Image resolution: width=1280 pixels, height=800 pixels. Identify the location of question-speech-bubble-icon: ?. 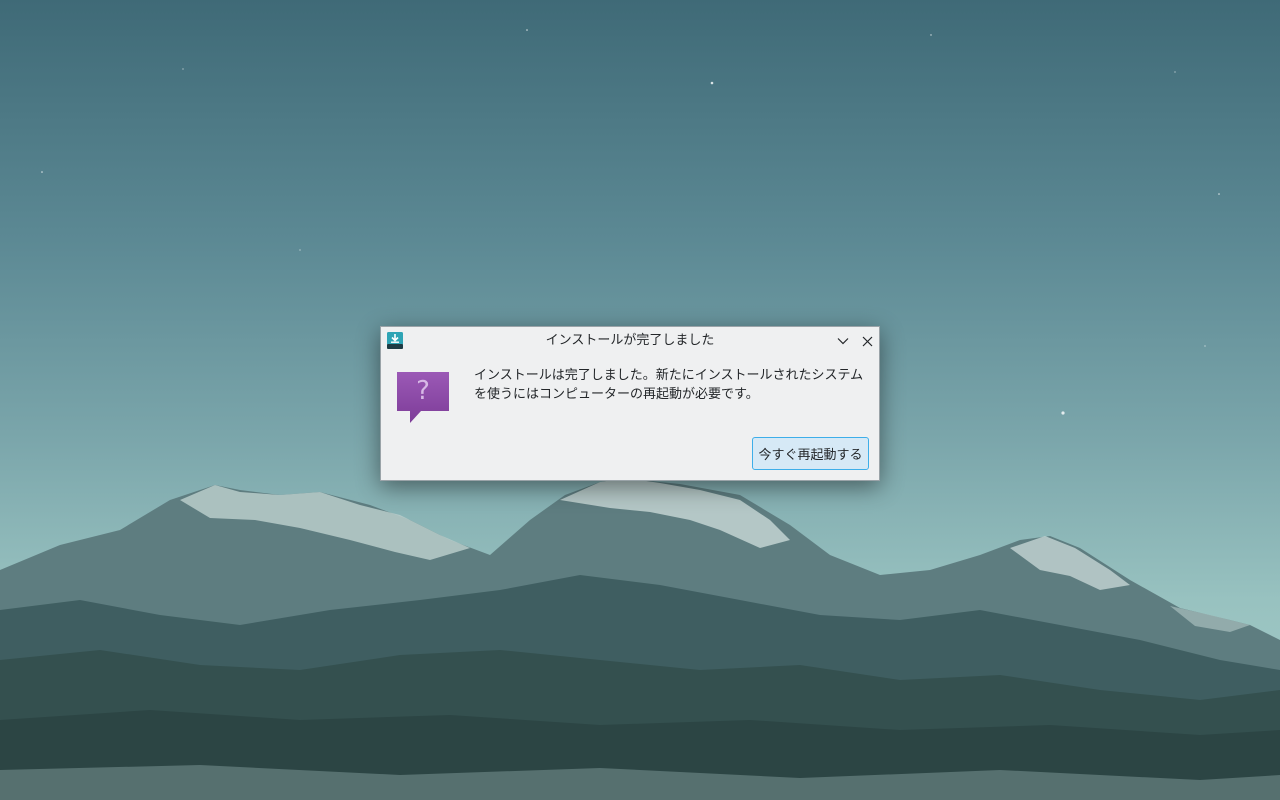
(423, 398).